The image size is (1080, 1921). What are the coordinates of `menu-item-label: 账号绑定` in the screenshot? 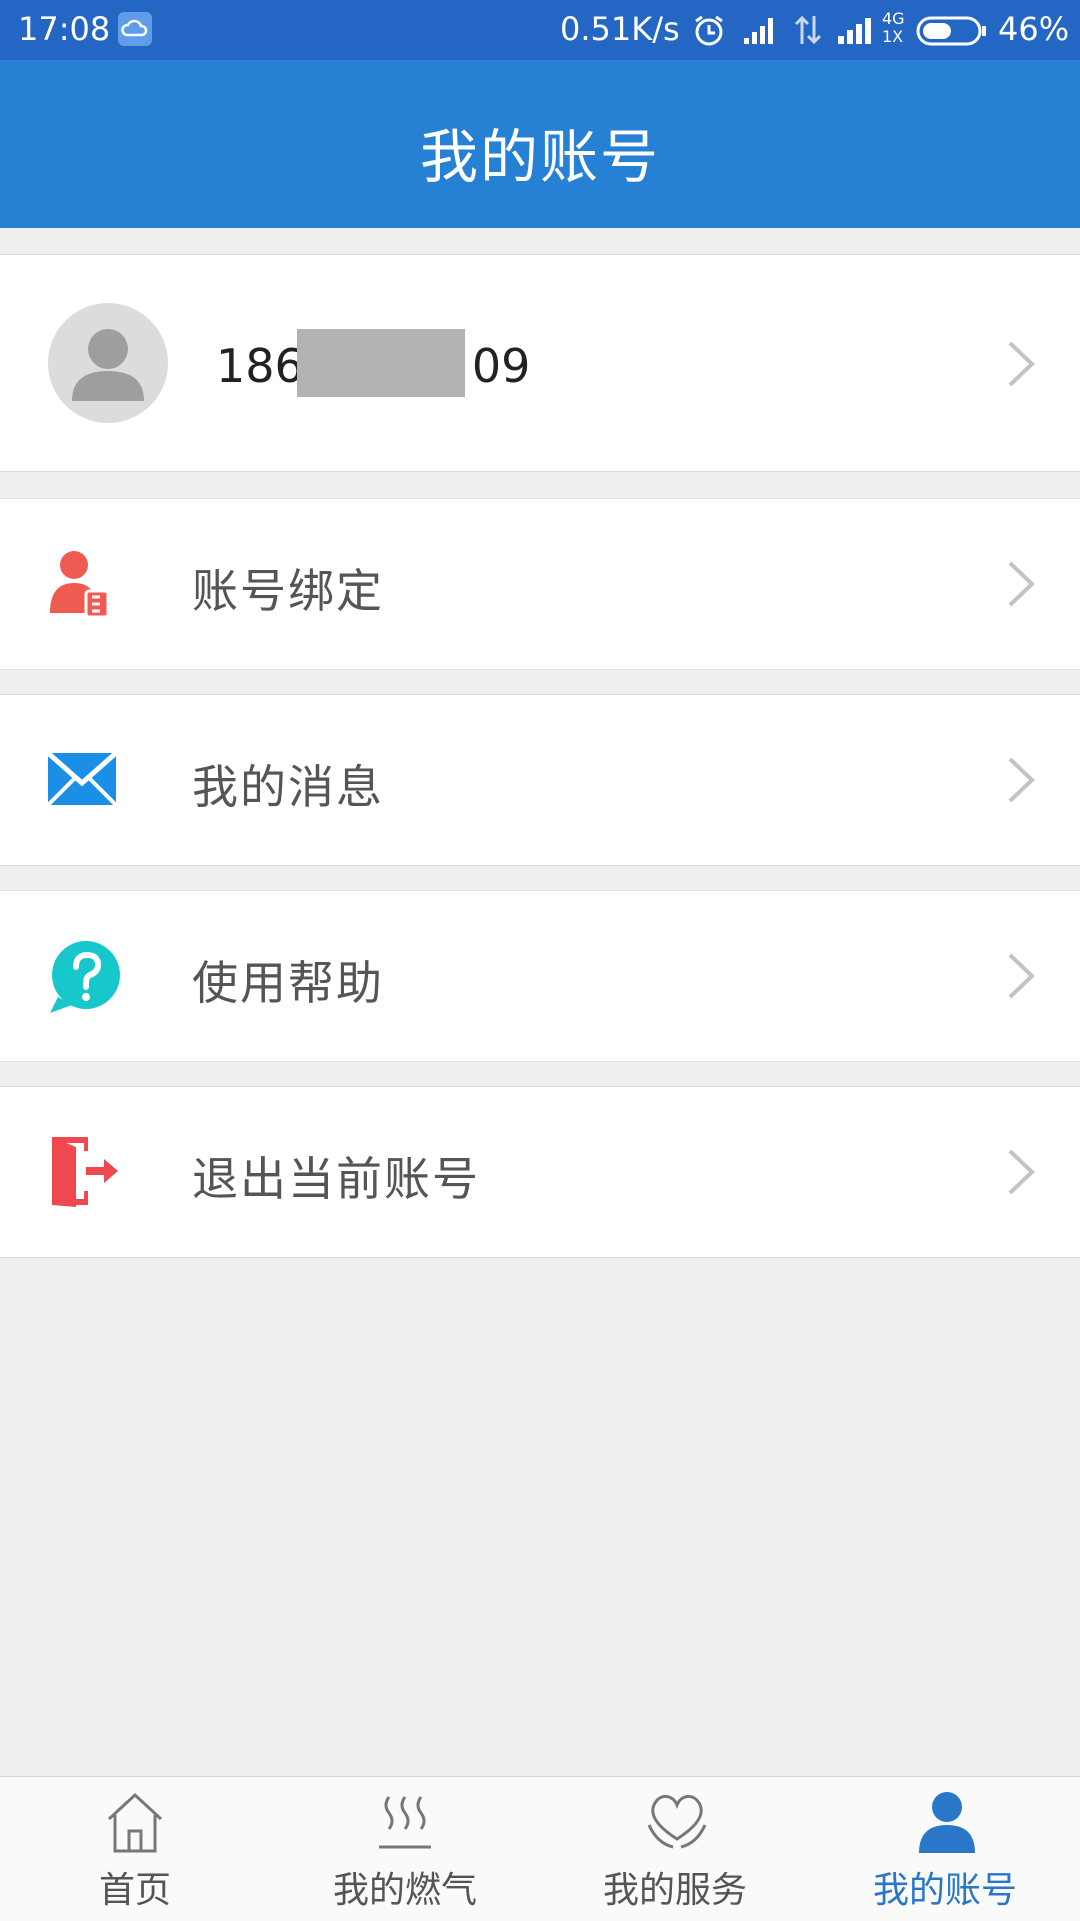 It's located at (288, 591).